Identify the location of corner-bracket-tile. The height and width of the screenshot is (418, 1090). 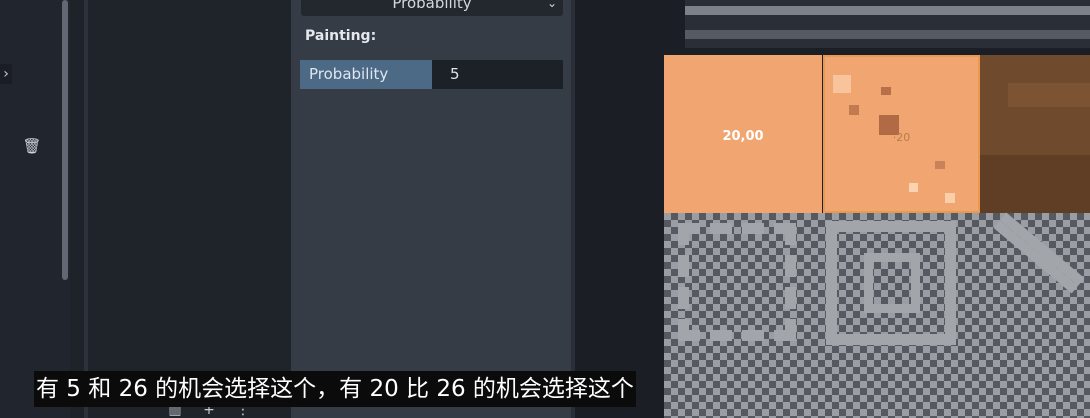
(737, 282).